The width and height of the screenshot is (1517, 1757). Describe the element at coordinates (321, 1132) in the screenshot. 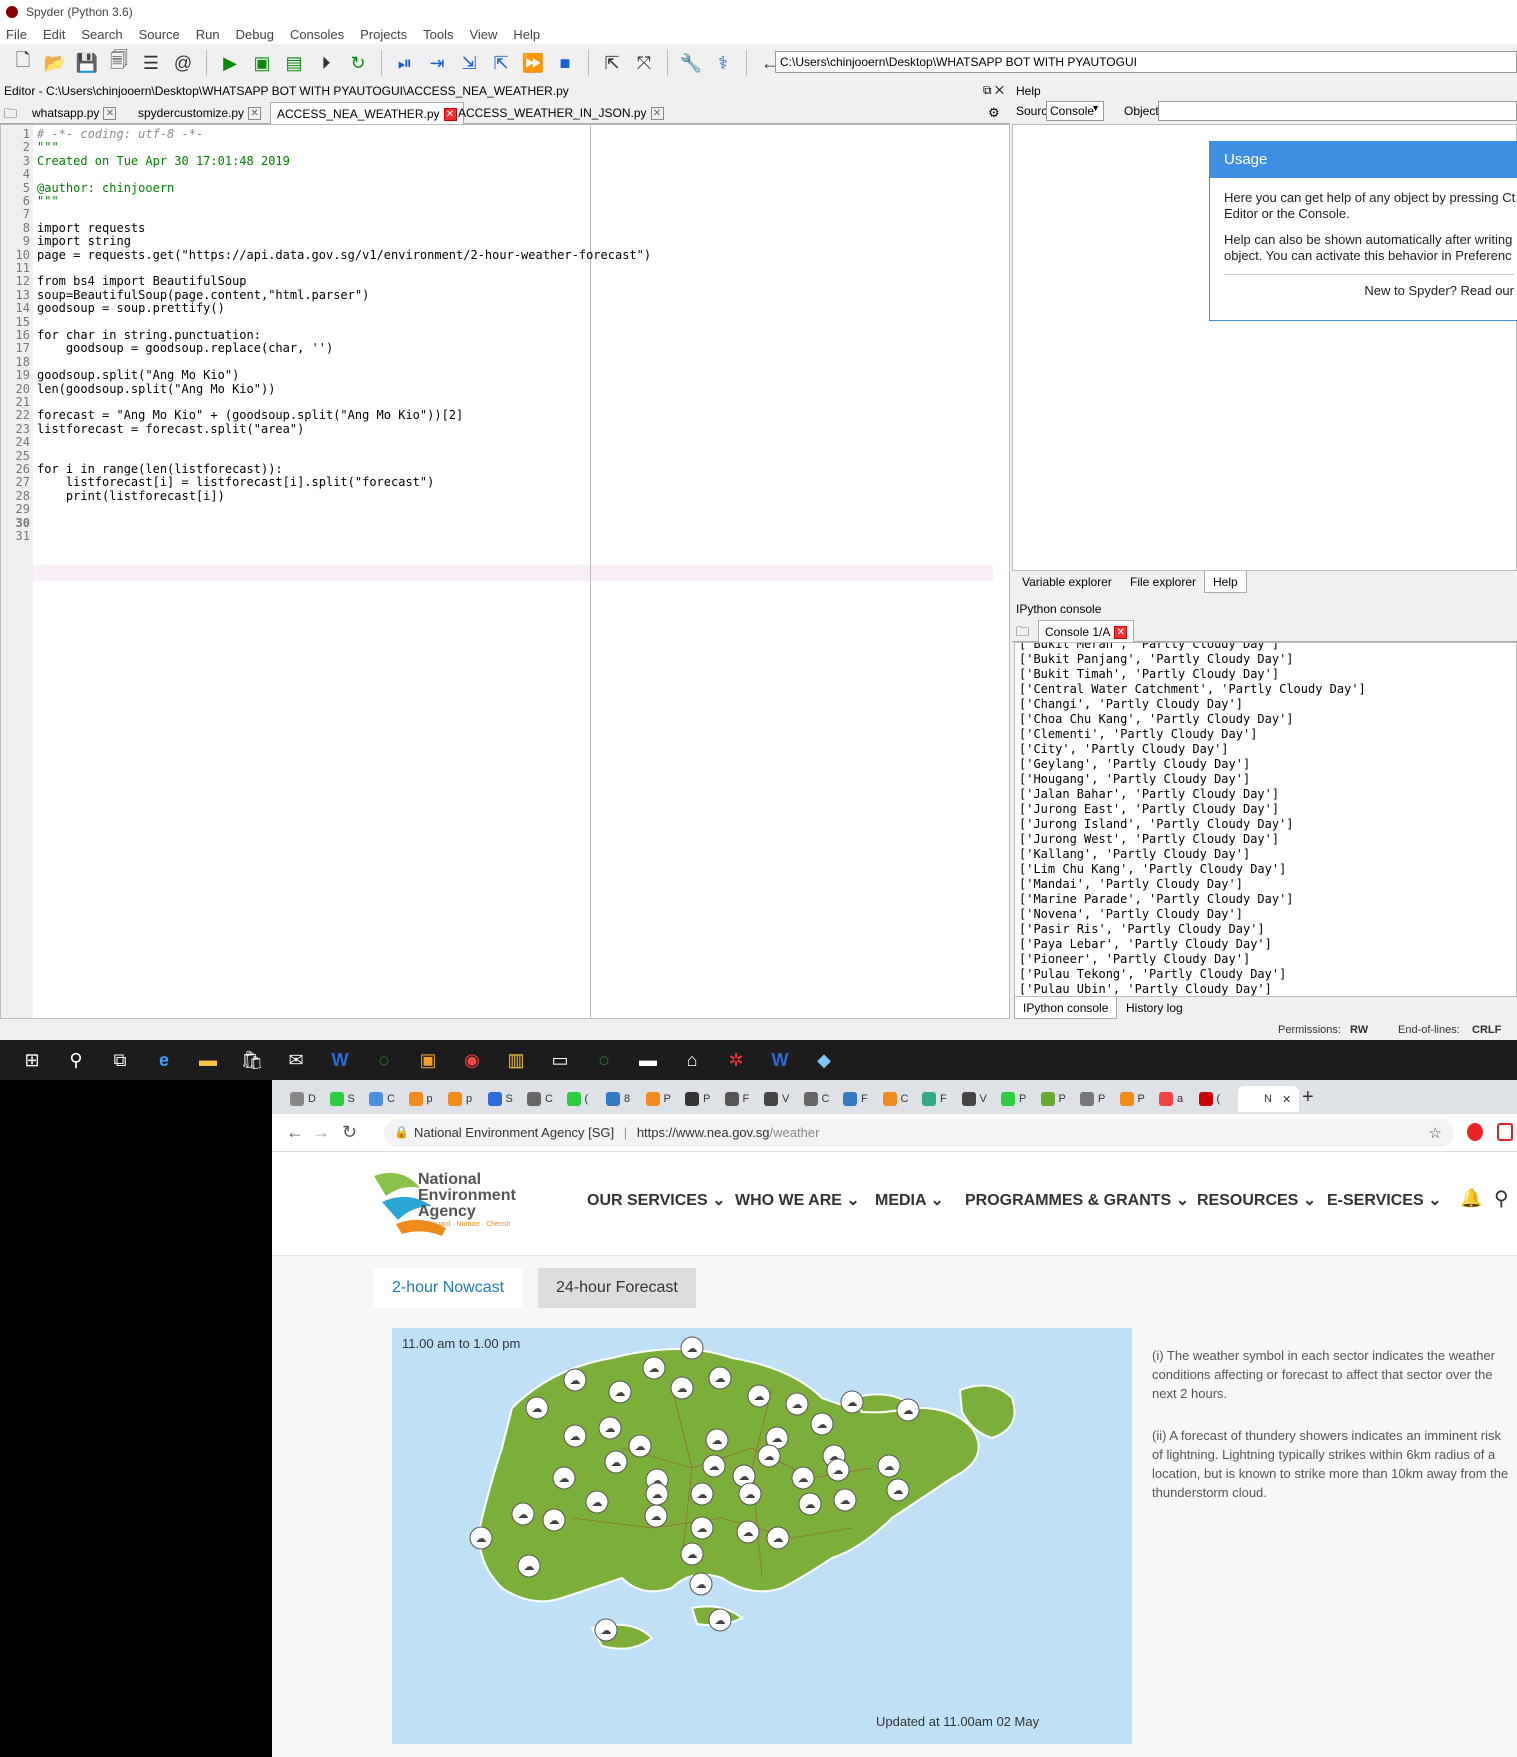

I see `forward-arrow-icon: →` at that location.